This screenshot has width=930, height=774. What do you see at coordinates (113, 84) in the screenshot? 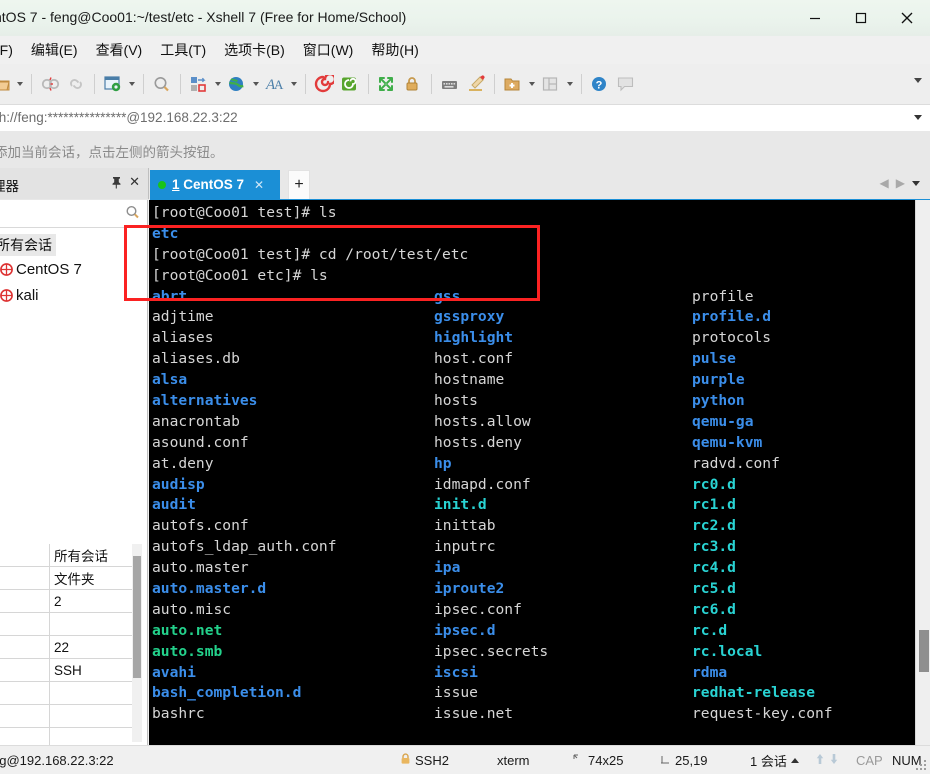
I see `session-properties-icon` at bounding box center [113, 84].